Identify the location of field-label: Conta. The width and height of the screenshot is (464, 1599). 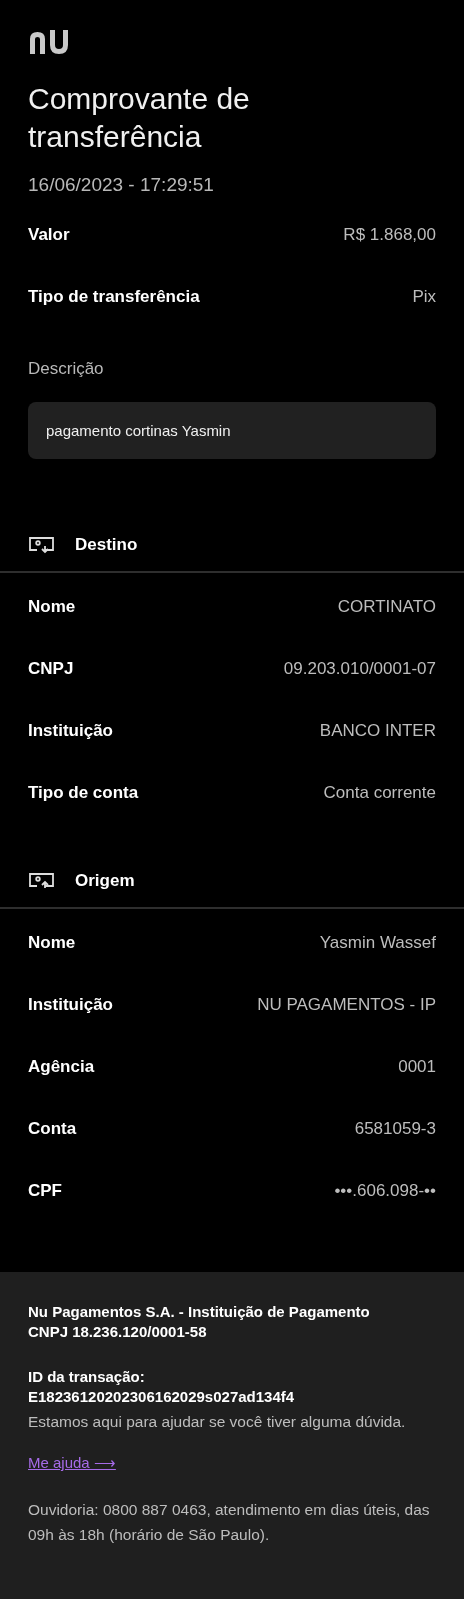
(52, 1129).